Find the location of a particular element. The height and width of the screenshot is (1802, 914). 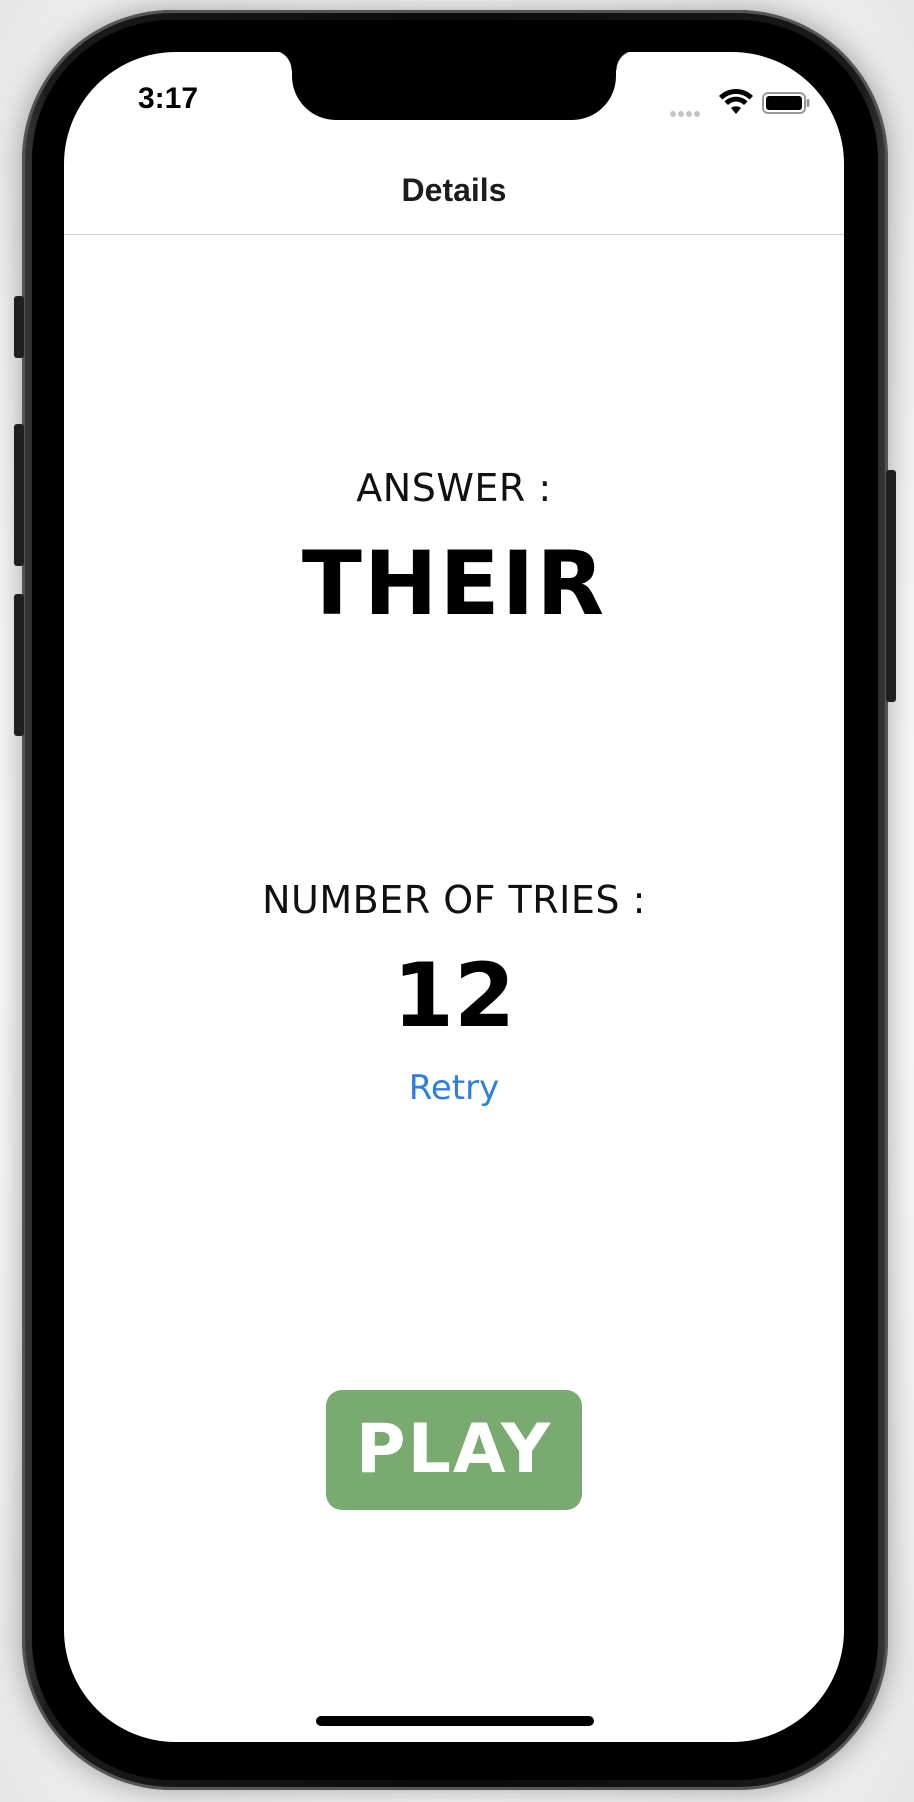

status-icons is located at coordinates (739, 103).